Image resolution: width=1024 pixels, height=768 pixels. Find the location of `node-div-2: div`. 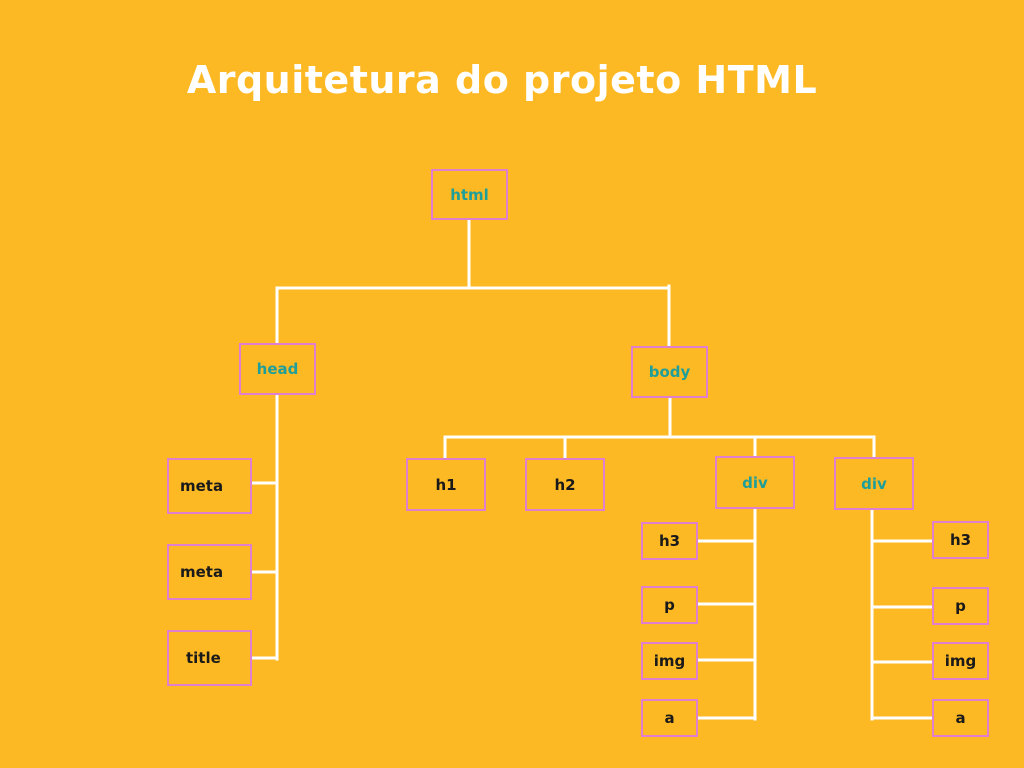

node-div-2: div is located at coordinates (874, 483).